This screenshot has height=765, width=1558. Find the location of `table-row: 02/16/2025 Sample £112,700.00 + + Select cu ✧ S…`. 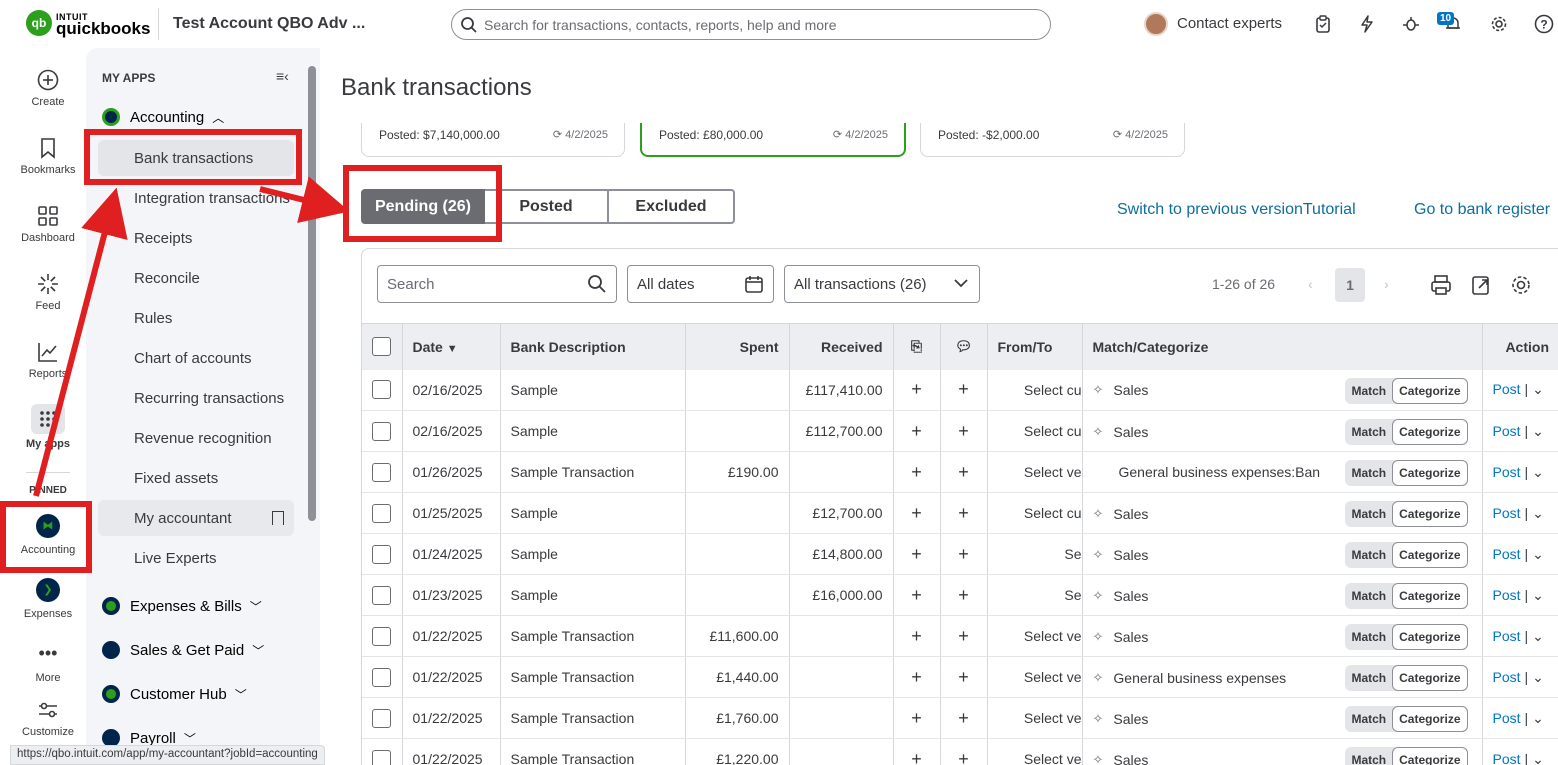

table-row: 02/16/2025 Sample £112,700.00 + + Select cu ✧ S… is located at coordinates (960, 431).